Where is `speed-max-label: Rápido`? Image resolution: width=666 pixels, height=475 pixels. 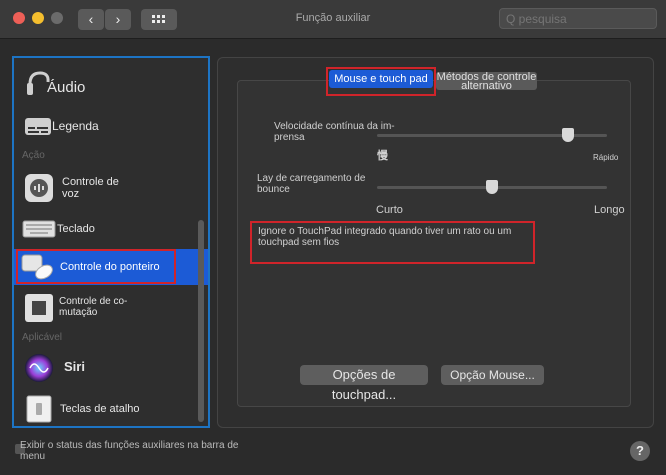 speed-max-label: Rápido is located at coordinates (606, 157).